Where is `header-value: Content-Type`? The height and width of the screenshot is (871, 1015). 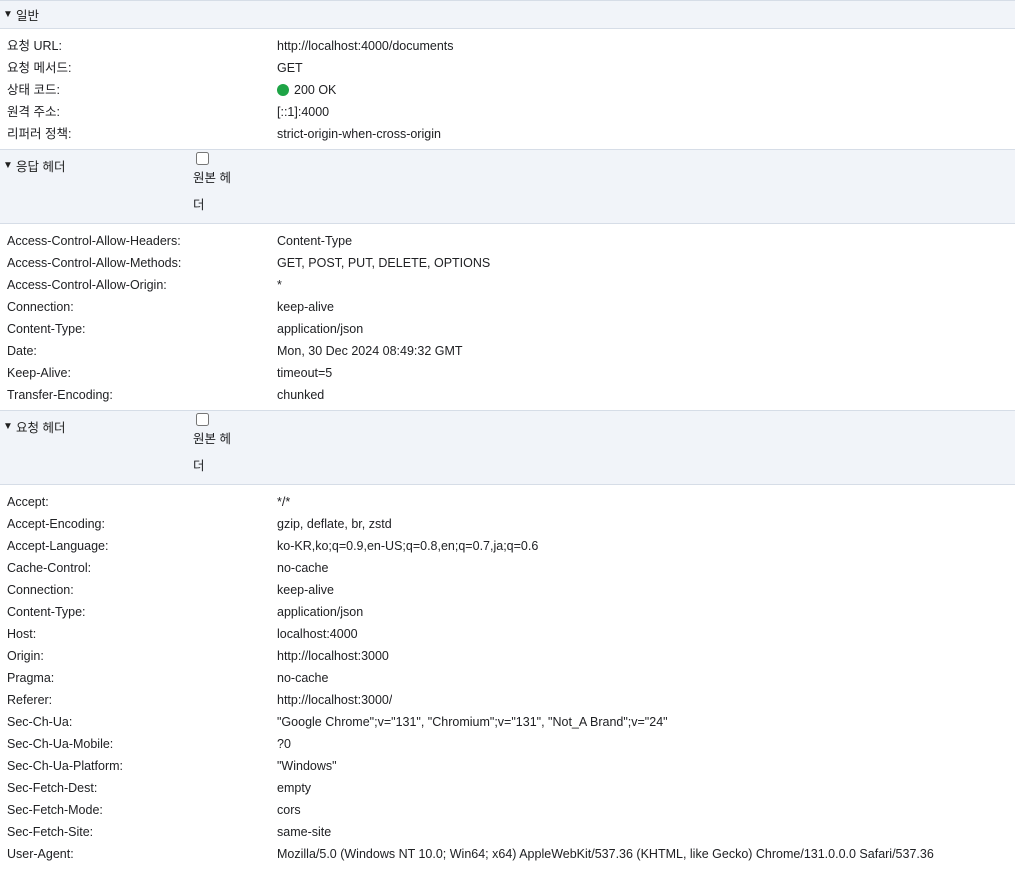
header-value: Content-Type is located at coordinates (315, 241).